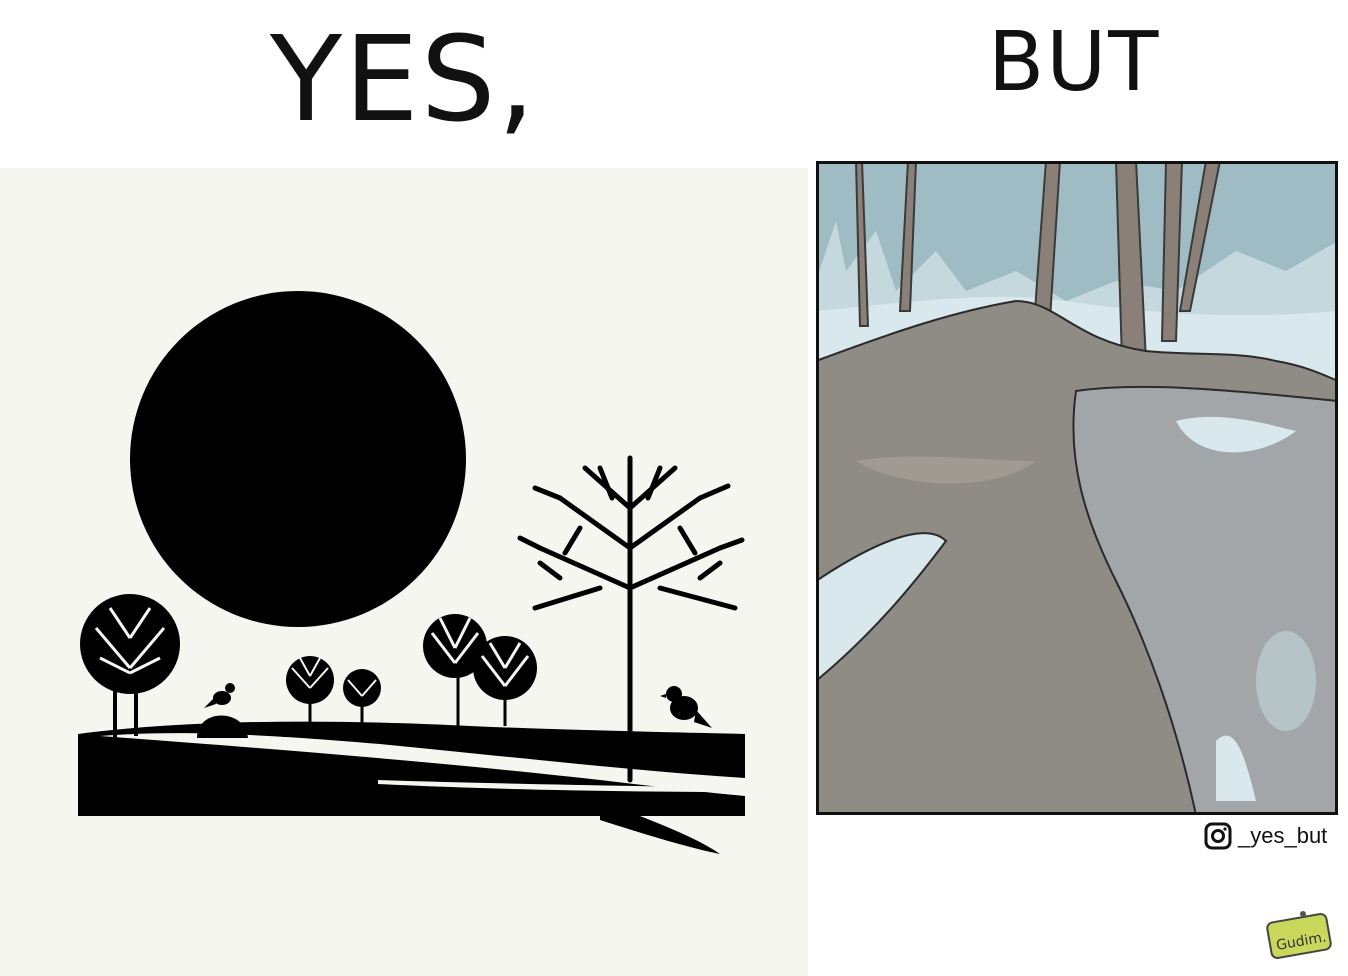  I want to click on gudim-signature-logo: Gudim., so click(1299, 934).